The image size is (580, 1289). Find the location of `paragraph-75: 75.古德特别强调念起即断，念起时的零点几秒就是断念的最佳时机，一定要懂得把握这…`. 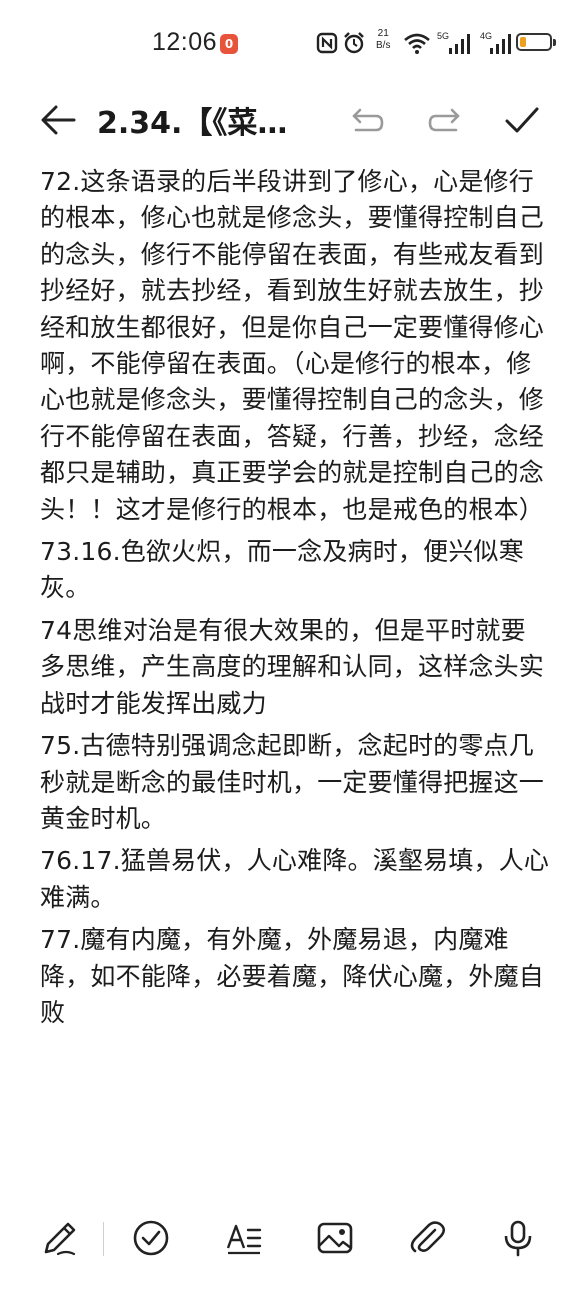

paragraph-75: 75.古德特别强调念起即断，念起时的零点几秒就是断念的最佳时机，一定要懂得把握这… is located at coordinates (292, 782).